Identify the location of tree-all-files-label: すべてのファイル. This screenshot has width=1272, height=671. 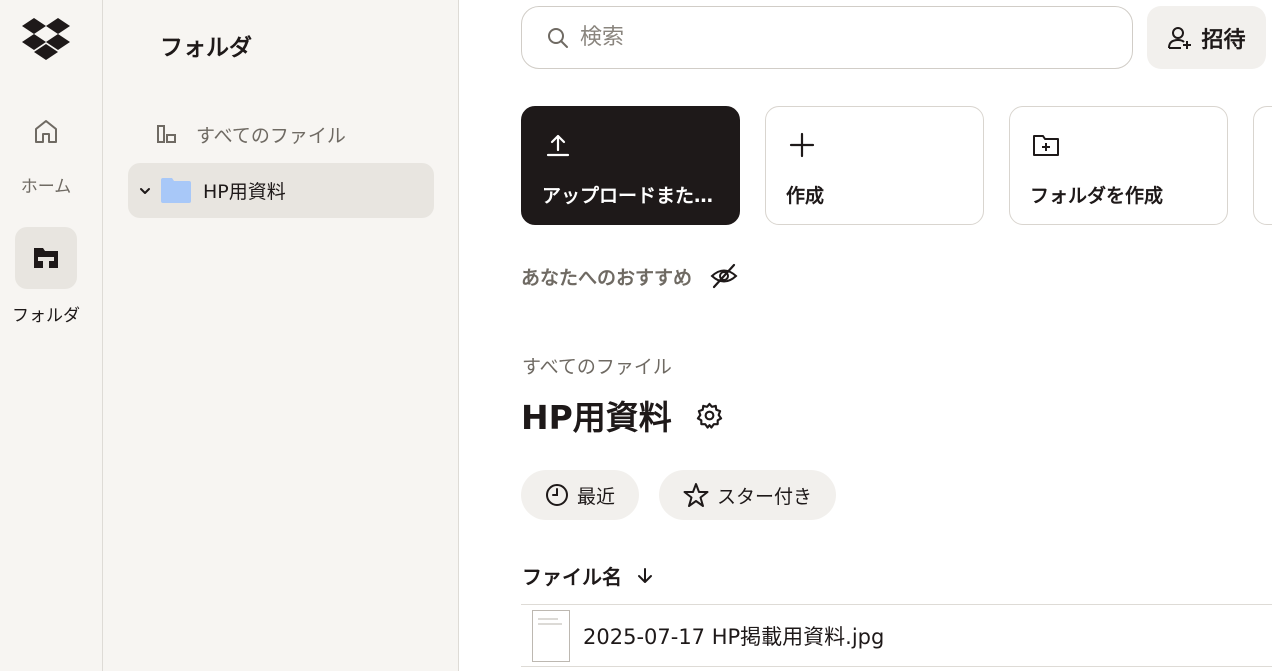
(271, 135).